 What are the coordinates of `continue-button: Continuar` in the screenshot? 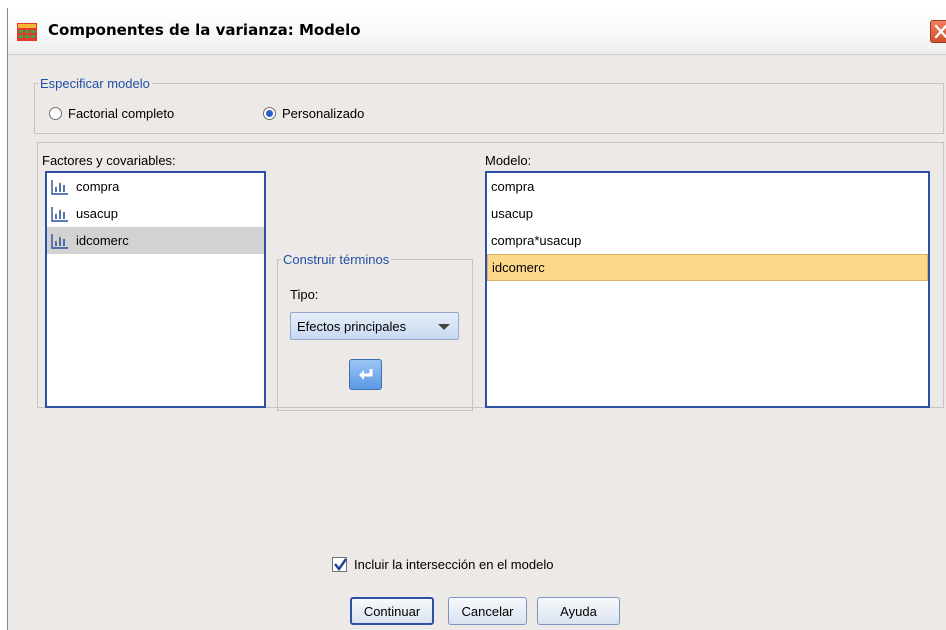 It's located at (392, 611).